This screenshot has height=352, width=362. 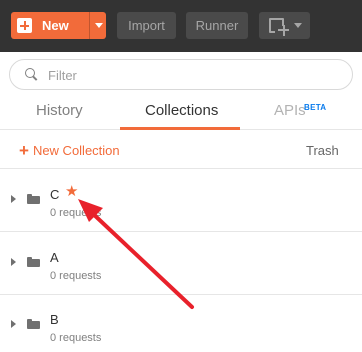 What do you see at coordinates (54, 319) in the screenshot?
I see `collection-name: B` at bounding box center [54, 319].